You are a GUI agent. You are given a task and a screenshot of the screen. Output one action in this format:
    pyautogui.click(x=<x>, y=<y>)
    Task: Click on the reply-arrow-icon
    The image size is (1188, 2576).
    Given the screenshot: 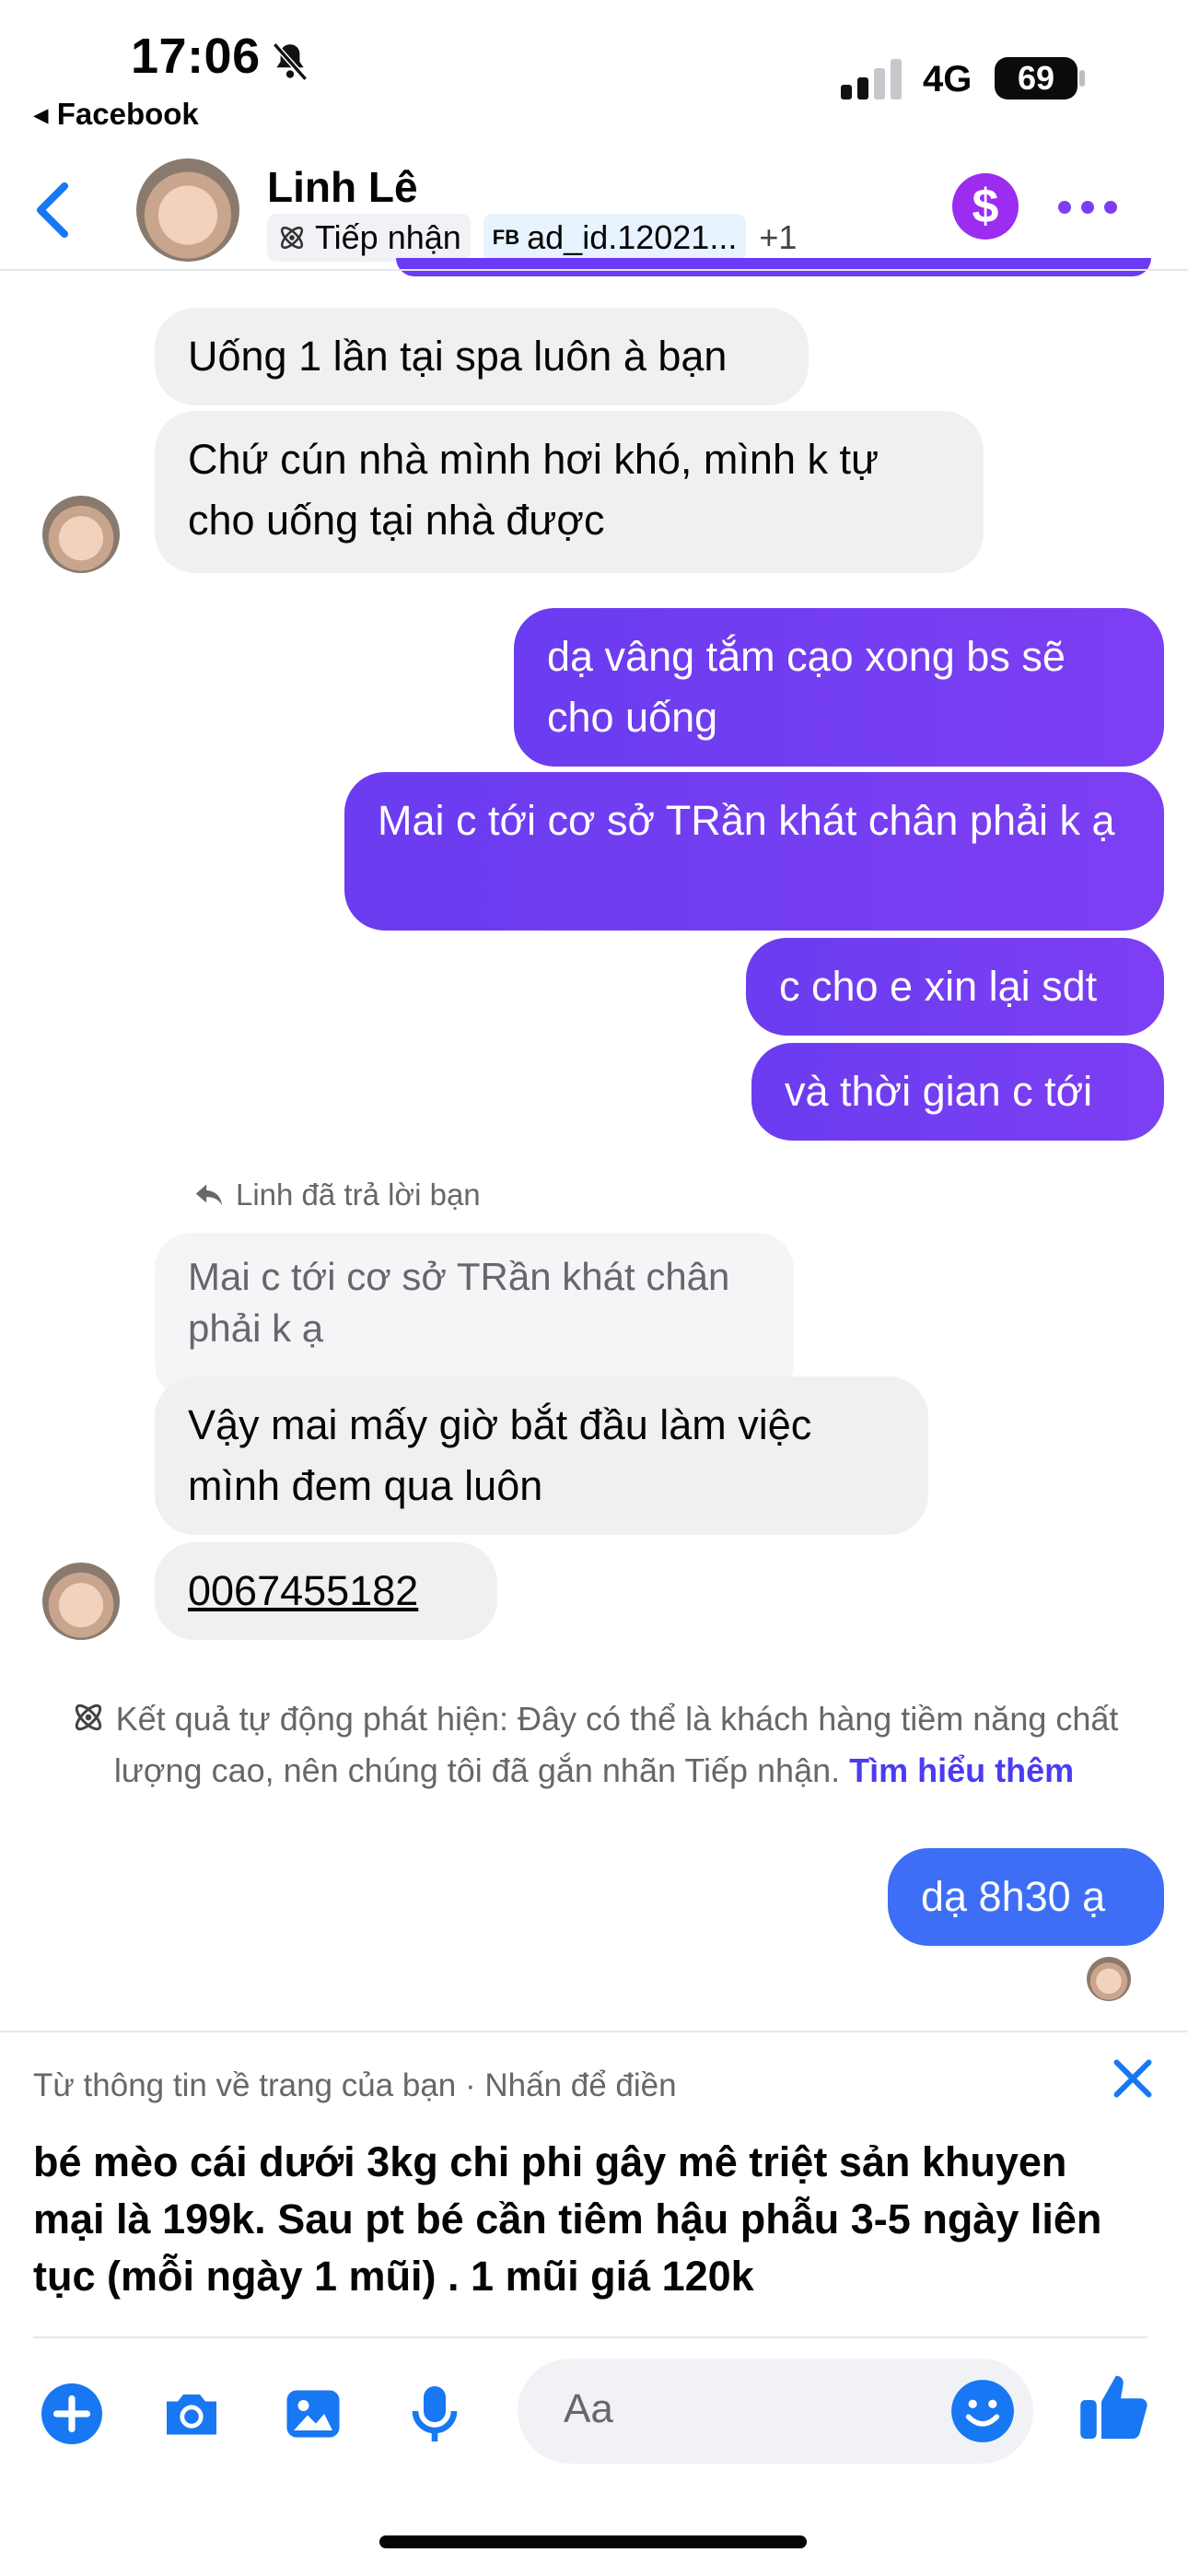 What is the action you would take?
    pyautogui.click(x=209, y=1195)
    